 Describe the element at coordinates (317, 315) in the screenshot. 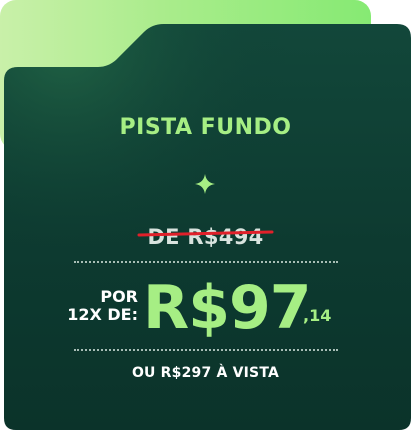

I see `installment-cents: ,14` at that location.